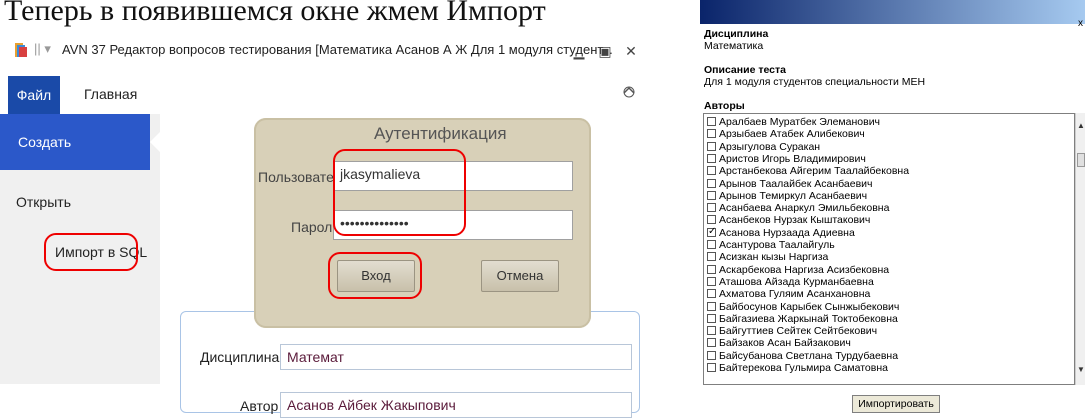 The height and width of the screenshot is (418, 1085). What do you see at coordinates (800, 122) in the screenshot?
I see `author-name: Аралбаев Муратбек Элеманович` at bounding box center [800, 122].